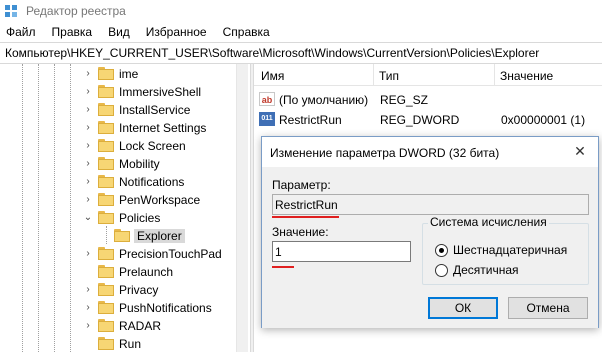 The height and width of the screenshot is (352, 602). Describe the element at coordinates (300, 232) in the screenshot. I see `value-label: Значение:` at that location.